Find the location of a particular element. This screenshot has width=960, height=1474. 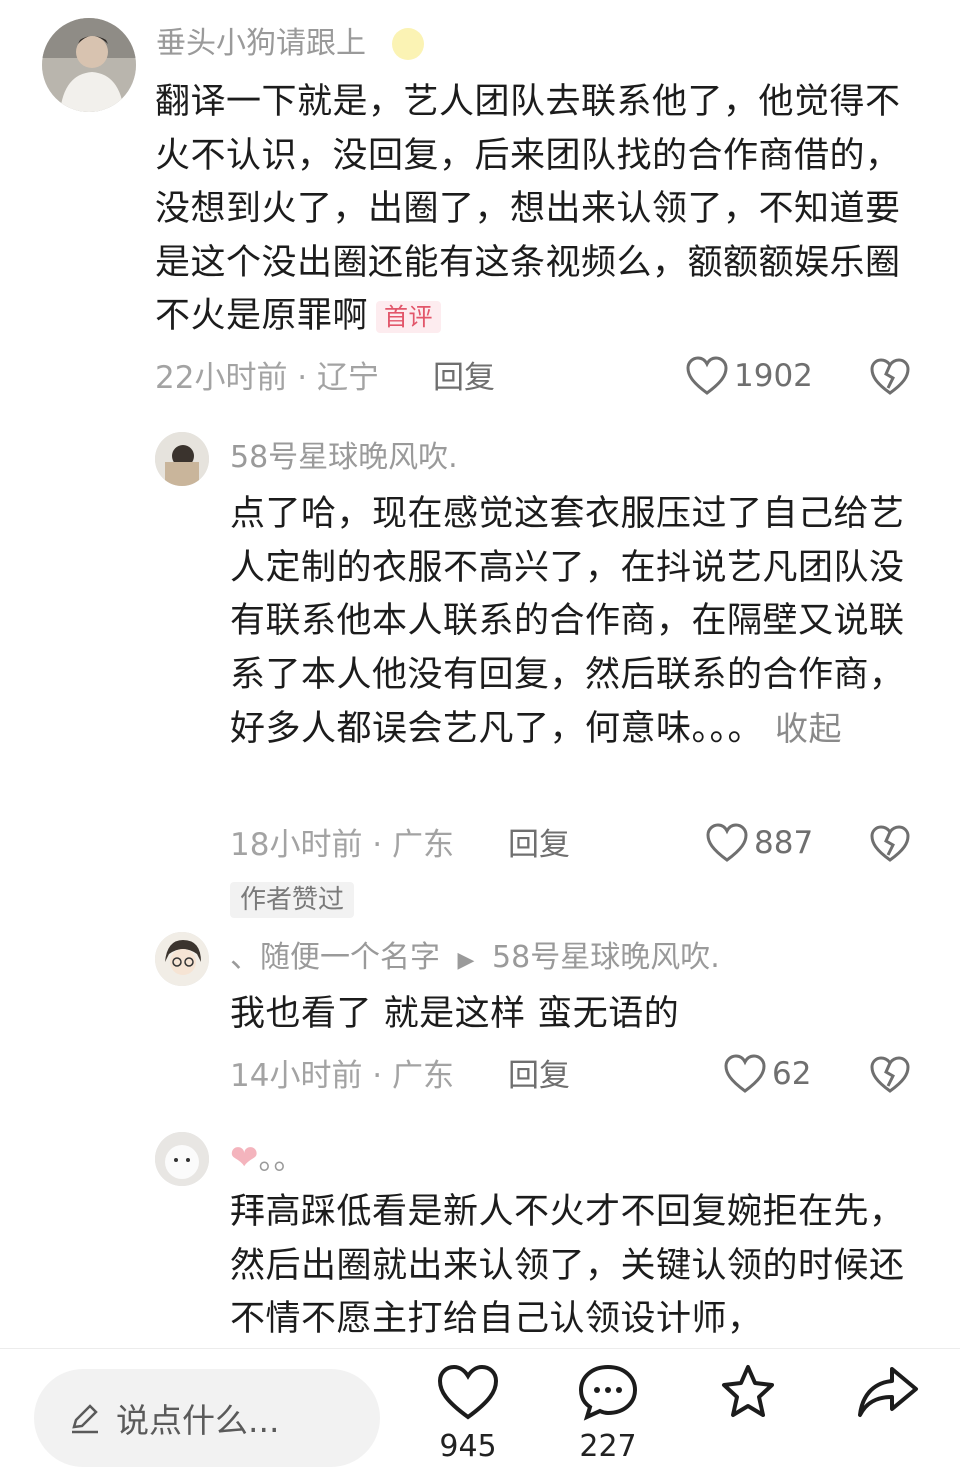

avatar-cartoon-image is located at coordinates (182, 959).